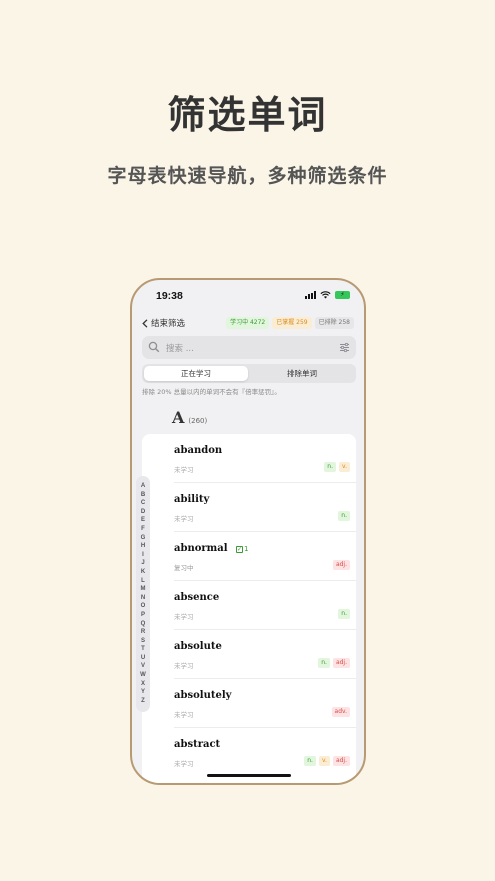 This screenshot has width=495, height=881. Describe the element at coordinates (143, 649) in the screenshot. I see `alphabet-letter-t: T` at that location.